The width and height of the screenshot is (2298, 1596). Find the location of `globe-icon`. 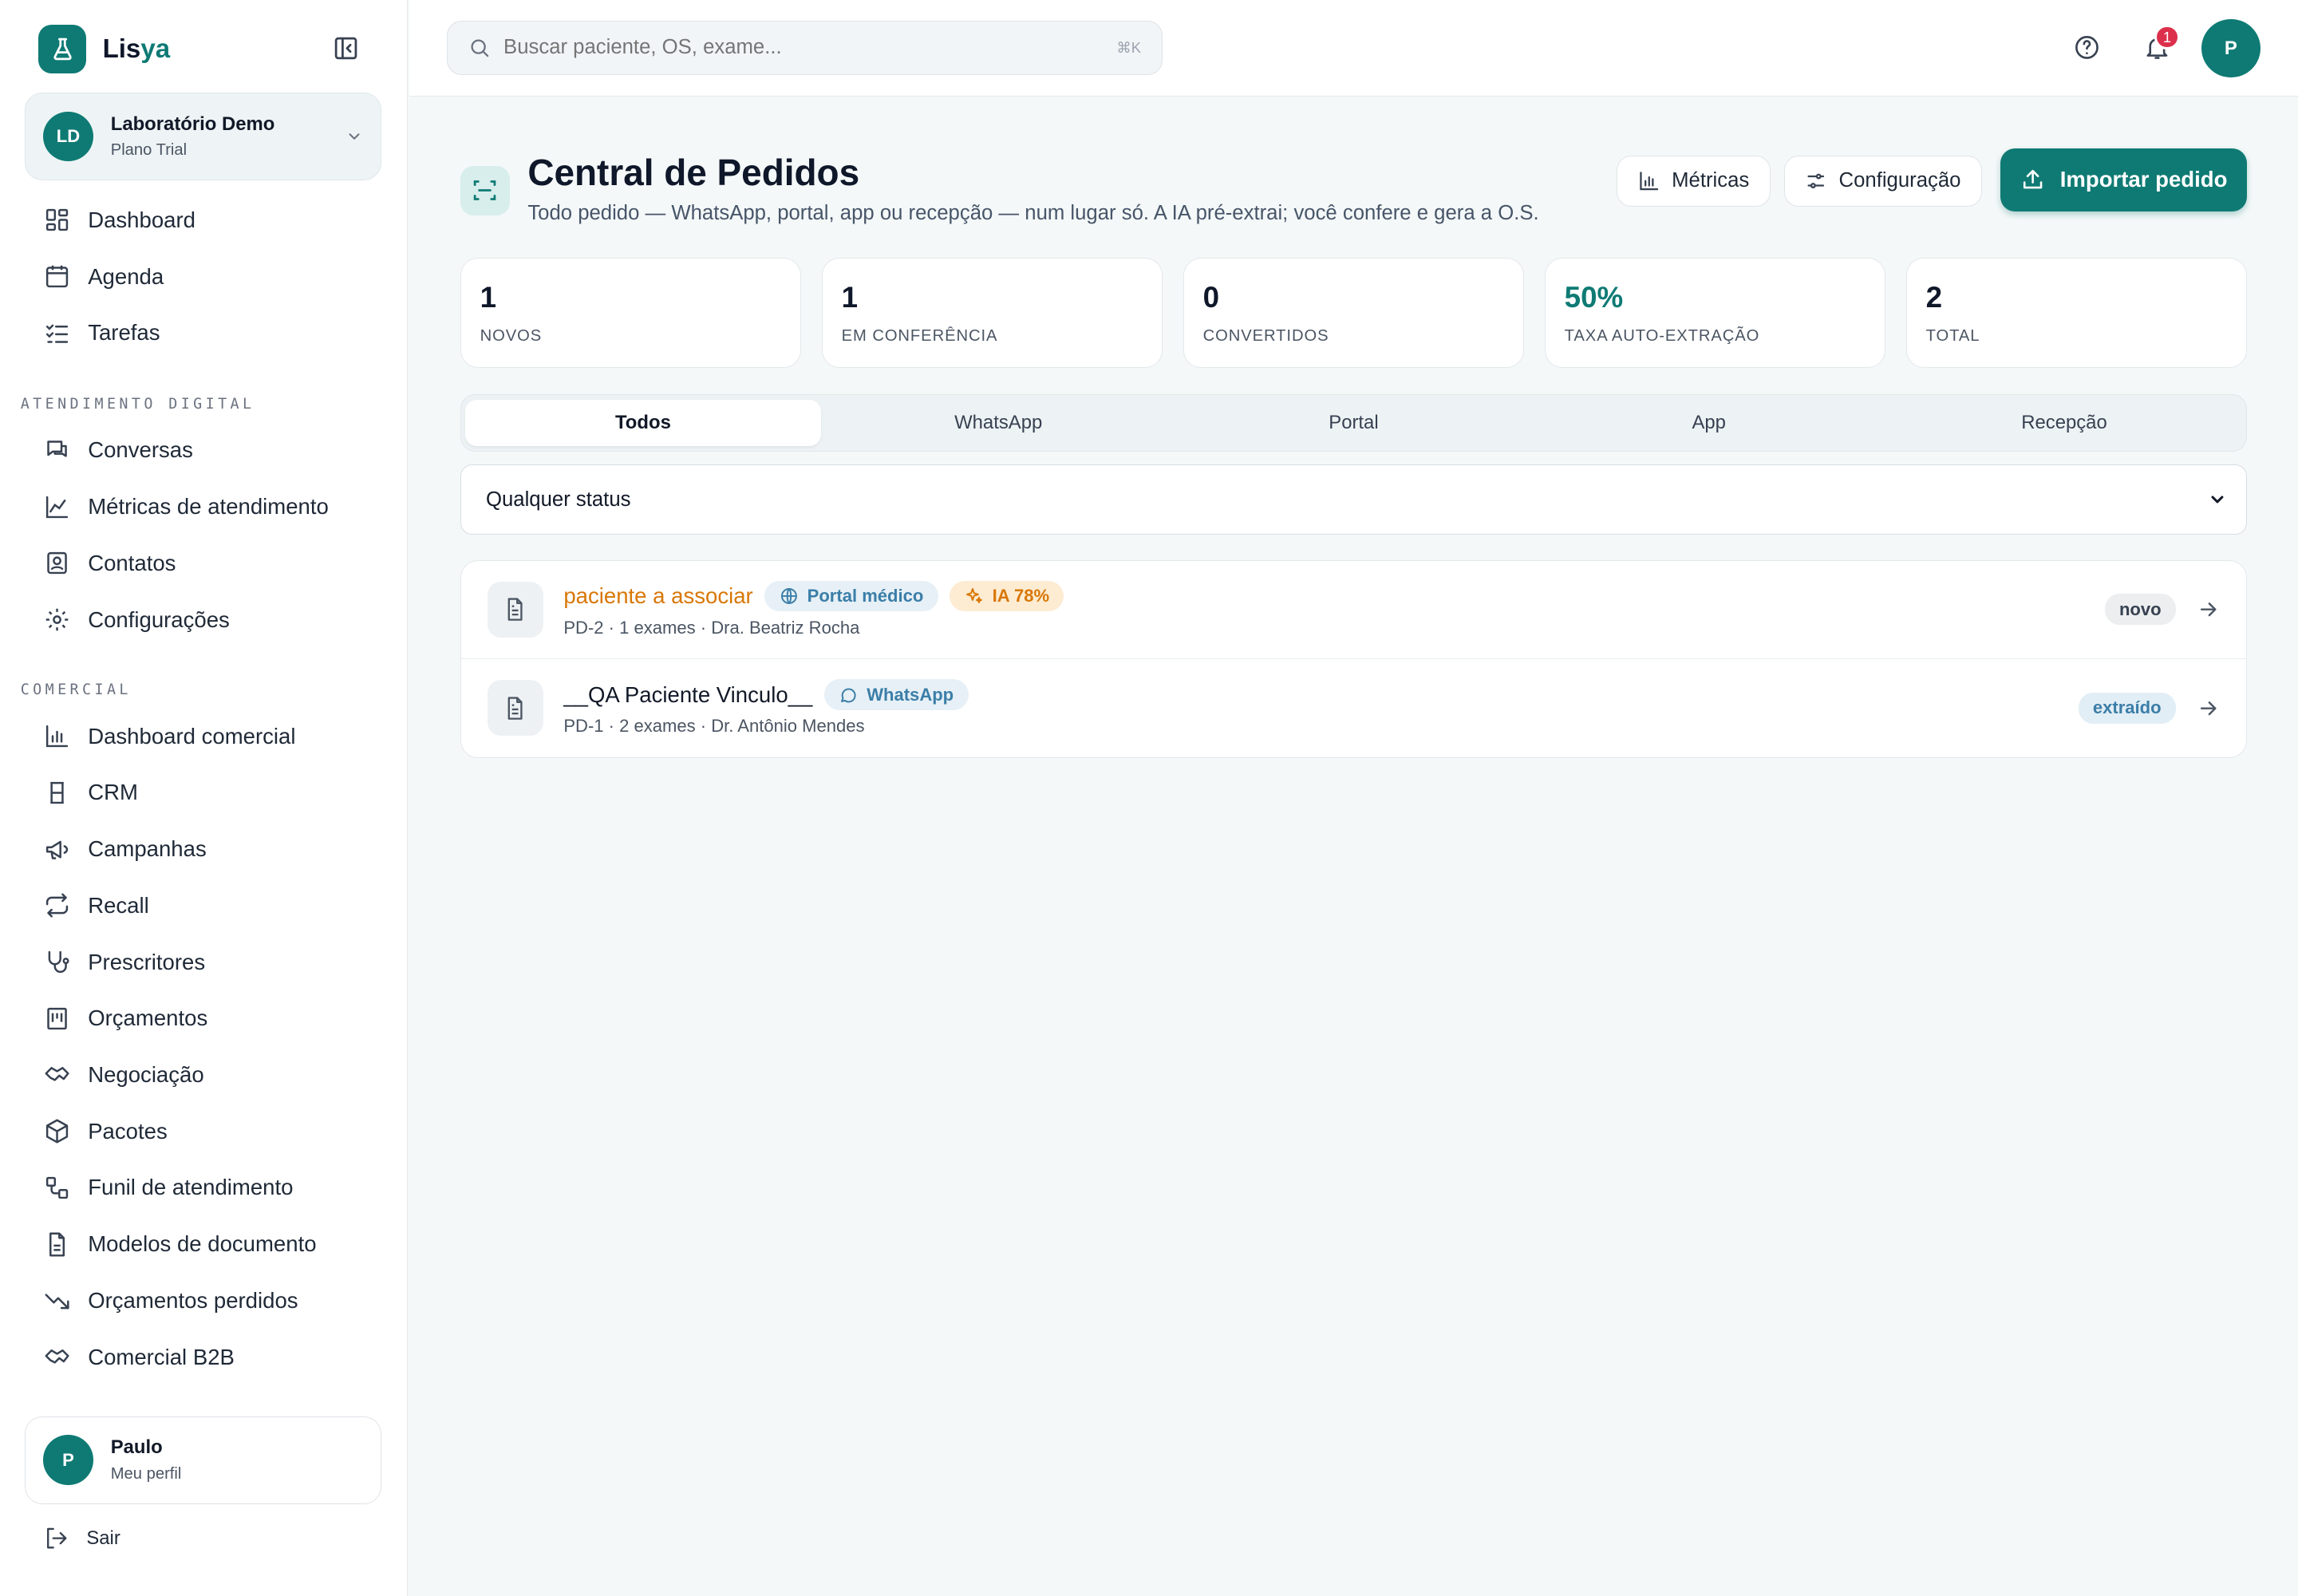

globe-icon is located at coordinates (788, 596).